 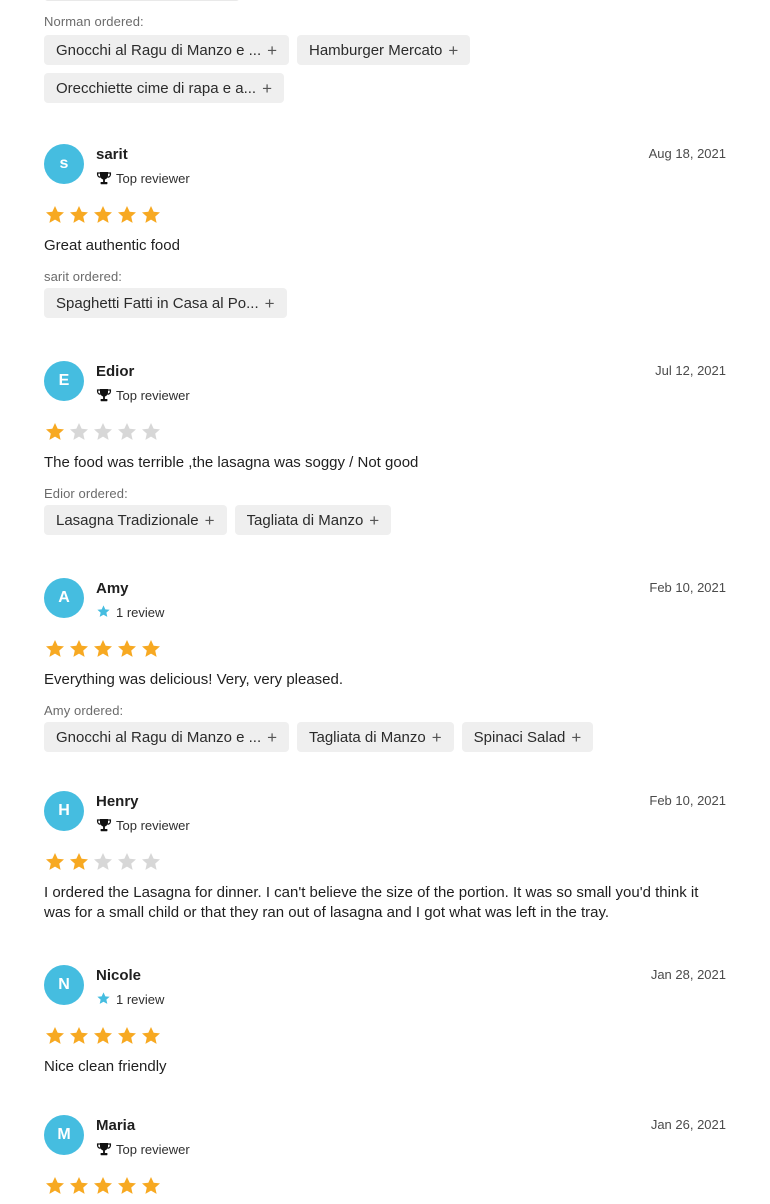 What do you see at coordinates (687, 800) in the screenshot?
I see `review-date: Feb 10, 2021` at bounding box center [687, 800].